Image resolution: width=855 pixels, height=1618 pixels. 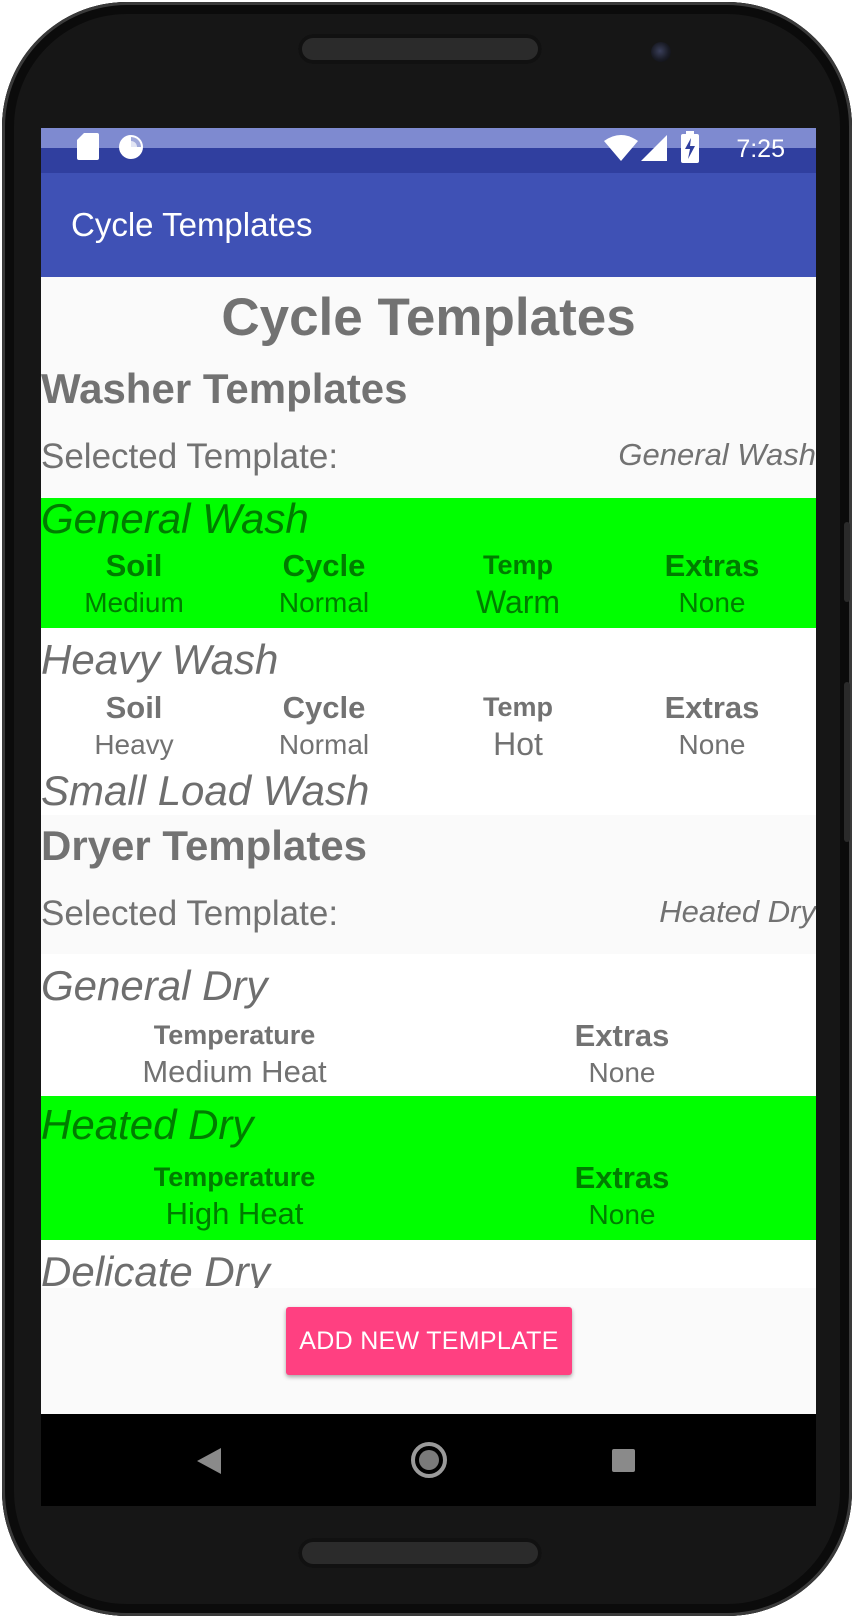 I want to click on bottom-action-area: ADD NEW TEMPLATE, so click(x=428, y=1351).